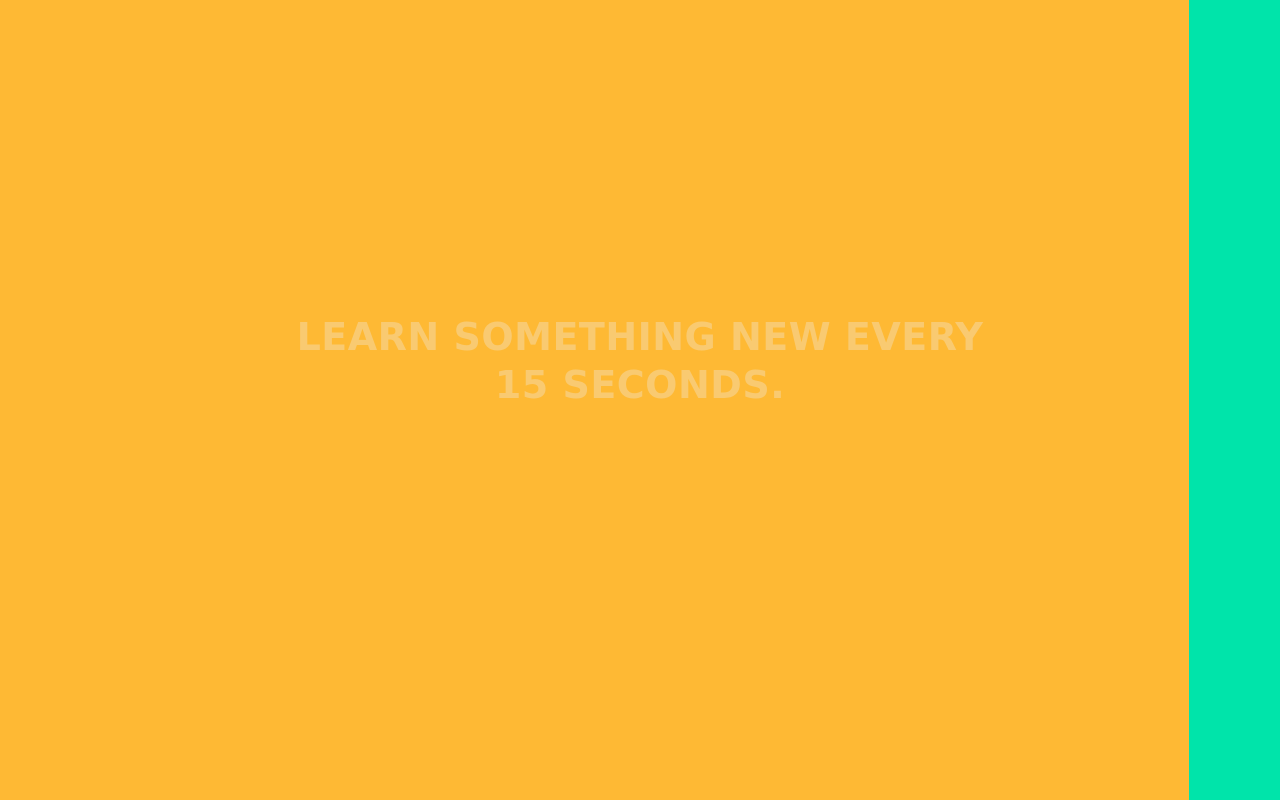  What do you see at coordinates (640, 337) in the screenshot?
I see `hero-headline-line-1: LEARN SOMETHING NEW EVERY` at bounding box center [640, 337].